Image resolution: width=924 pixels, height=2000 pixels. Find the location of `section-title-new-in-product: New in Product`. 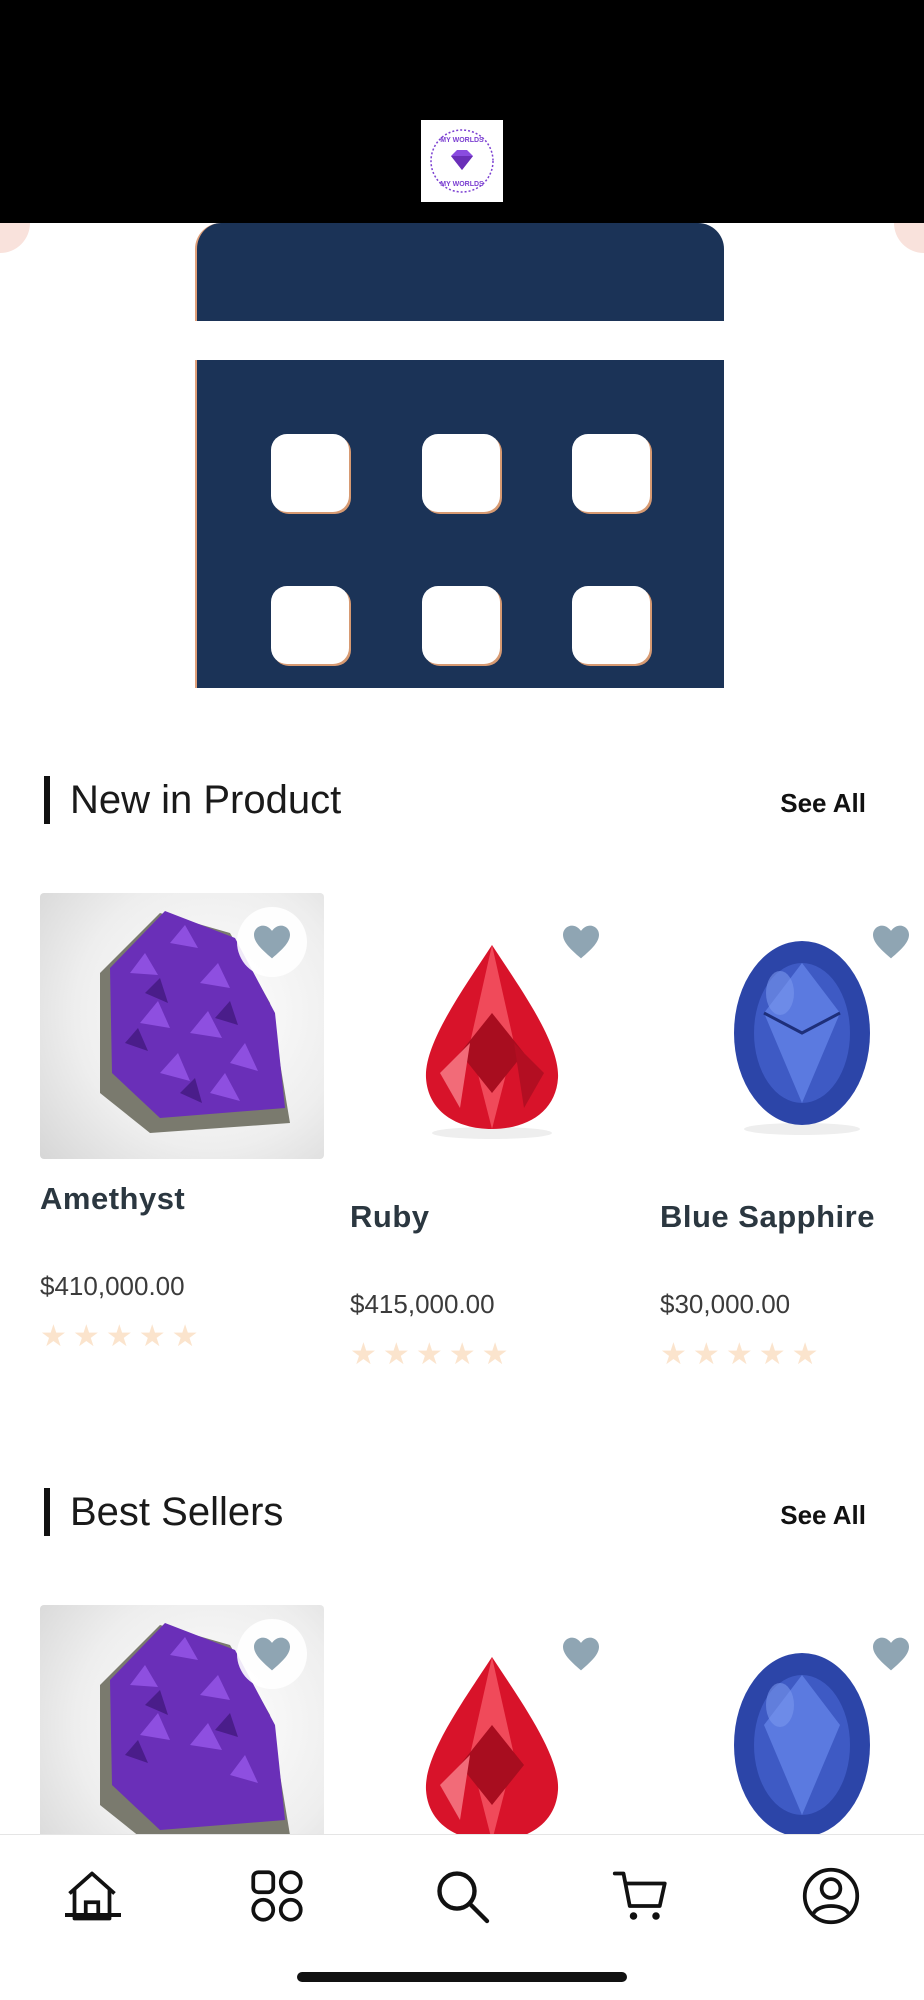

section-title-new-in-product: New in Product is located at coordinates (192, 800).